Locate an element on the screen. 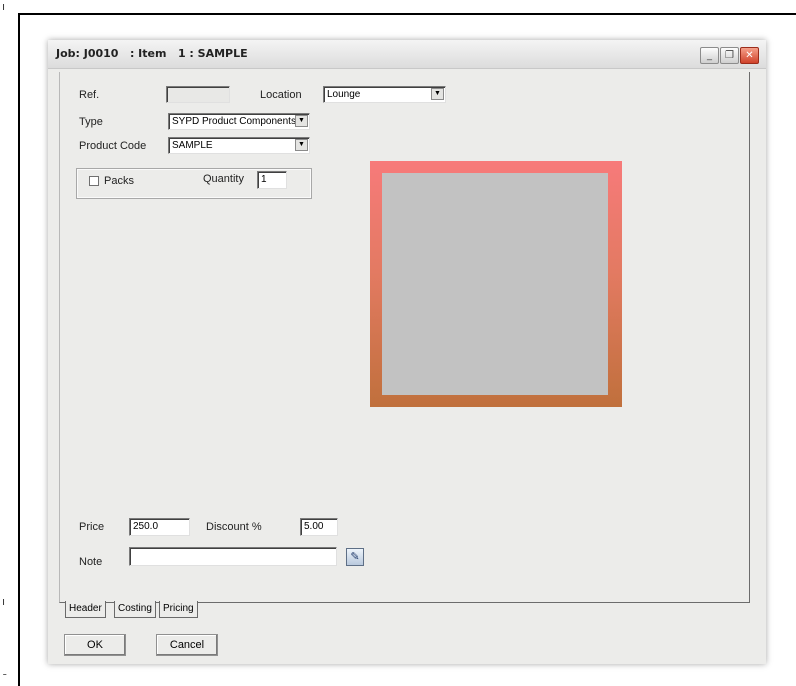 This screenshot has width=796, height=686. type-dropdown: SYPD Product Components ▼ is located at coordinates (239, 121).